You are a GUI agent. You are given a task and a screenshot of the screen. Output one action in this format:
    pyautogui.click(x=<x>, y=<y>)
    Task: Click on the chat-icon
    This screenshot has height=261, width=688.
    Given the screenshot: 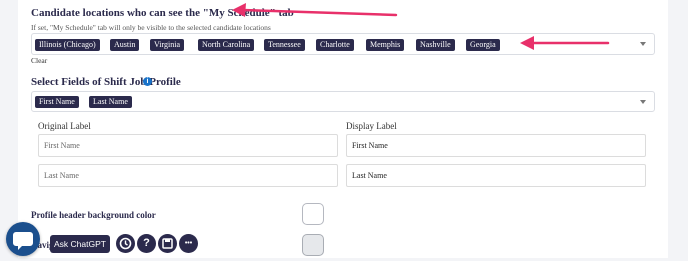 What is the action you would take?
    pyautogui.click(x=23, y=241)
    